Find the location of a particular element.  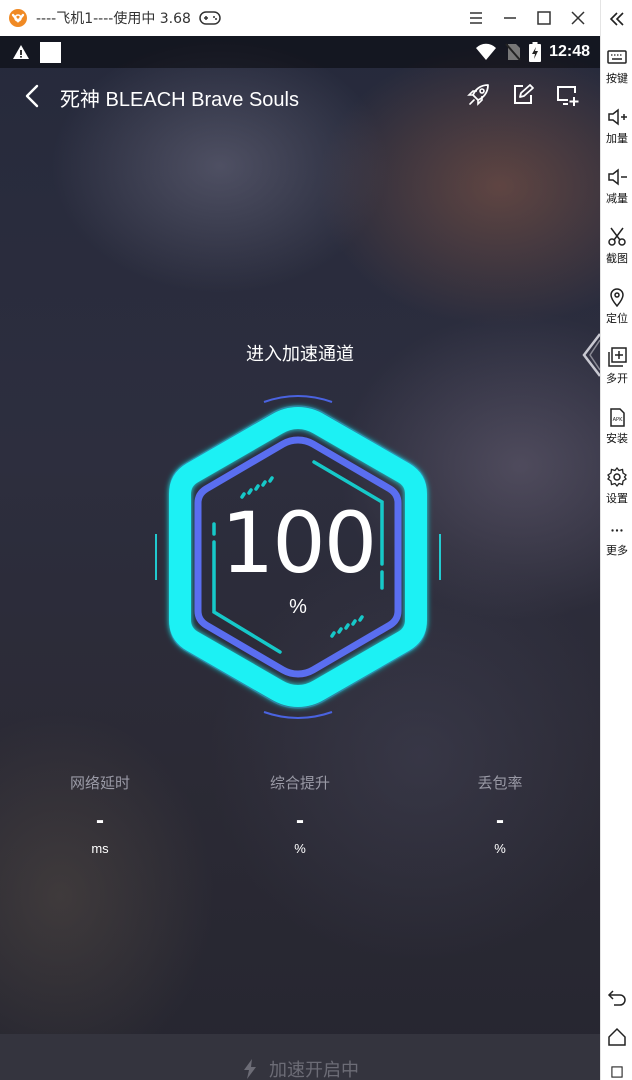

acceleration-button: 加速开启中 is located at coordinates (300, 1057).